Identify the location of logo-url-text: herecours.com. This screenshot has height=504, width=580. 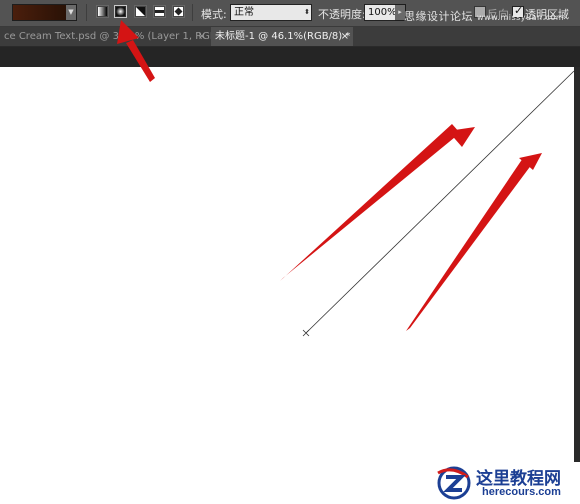
(521, 492).